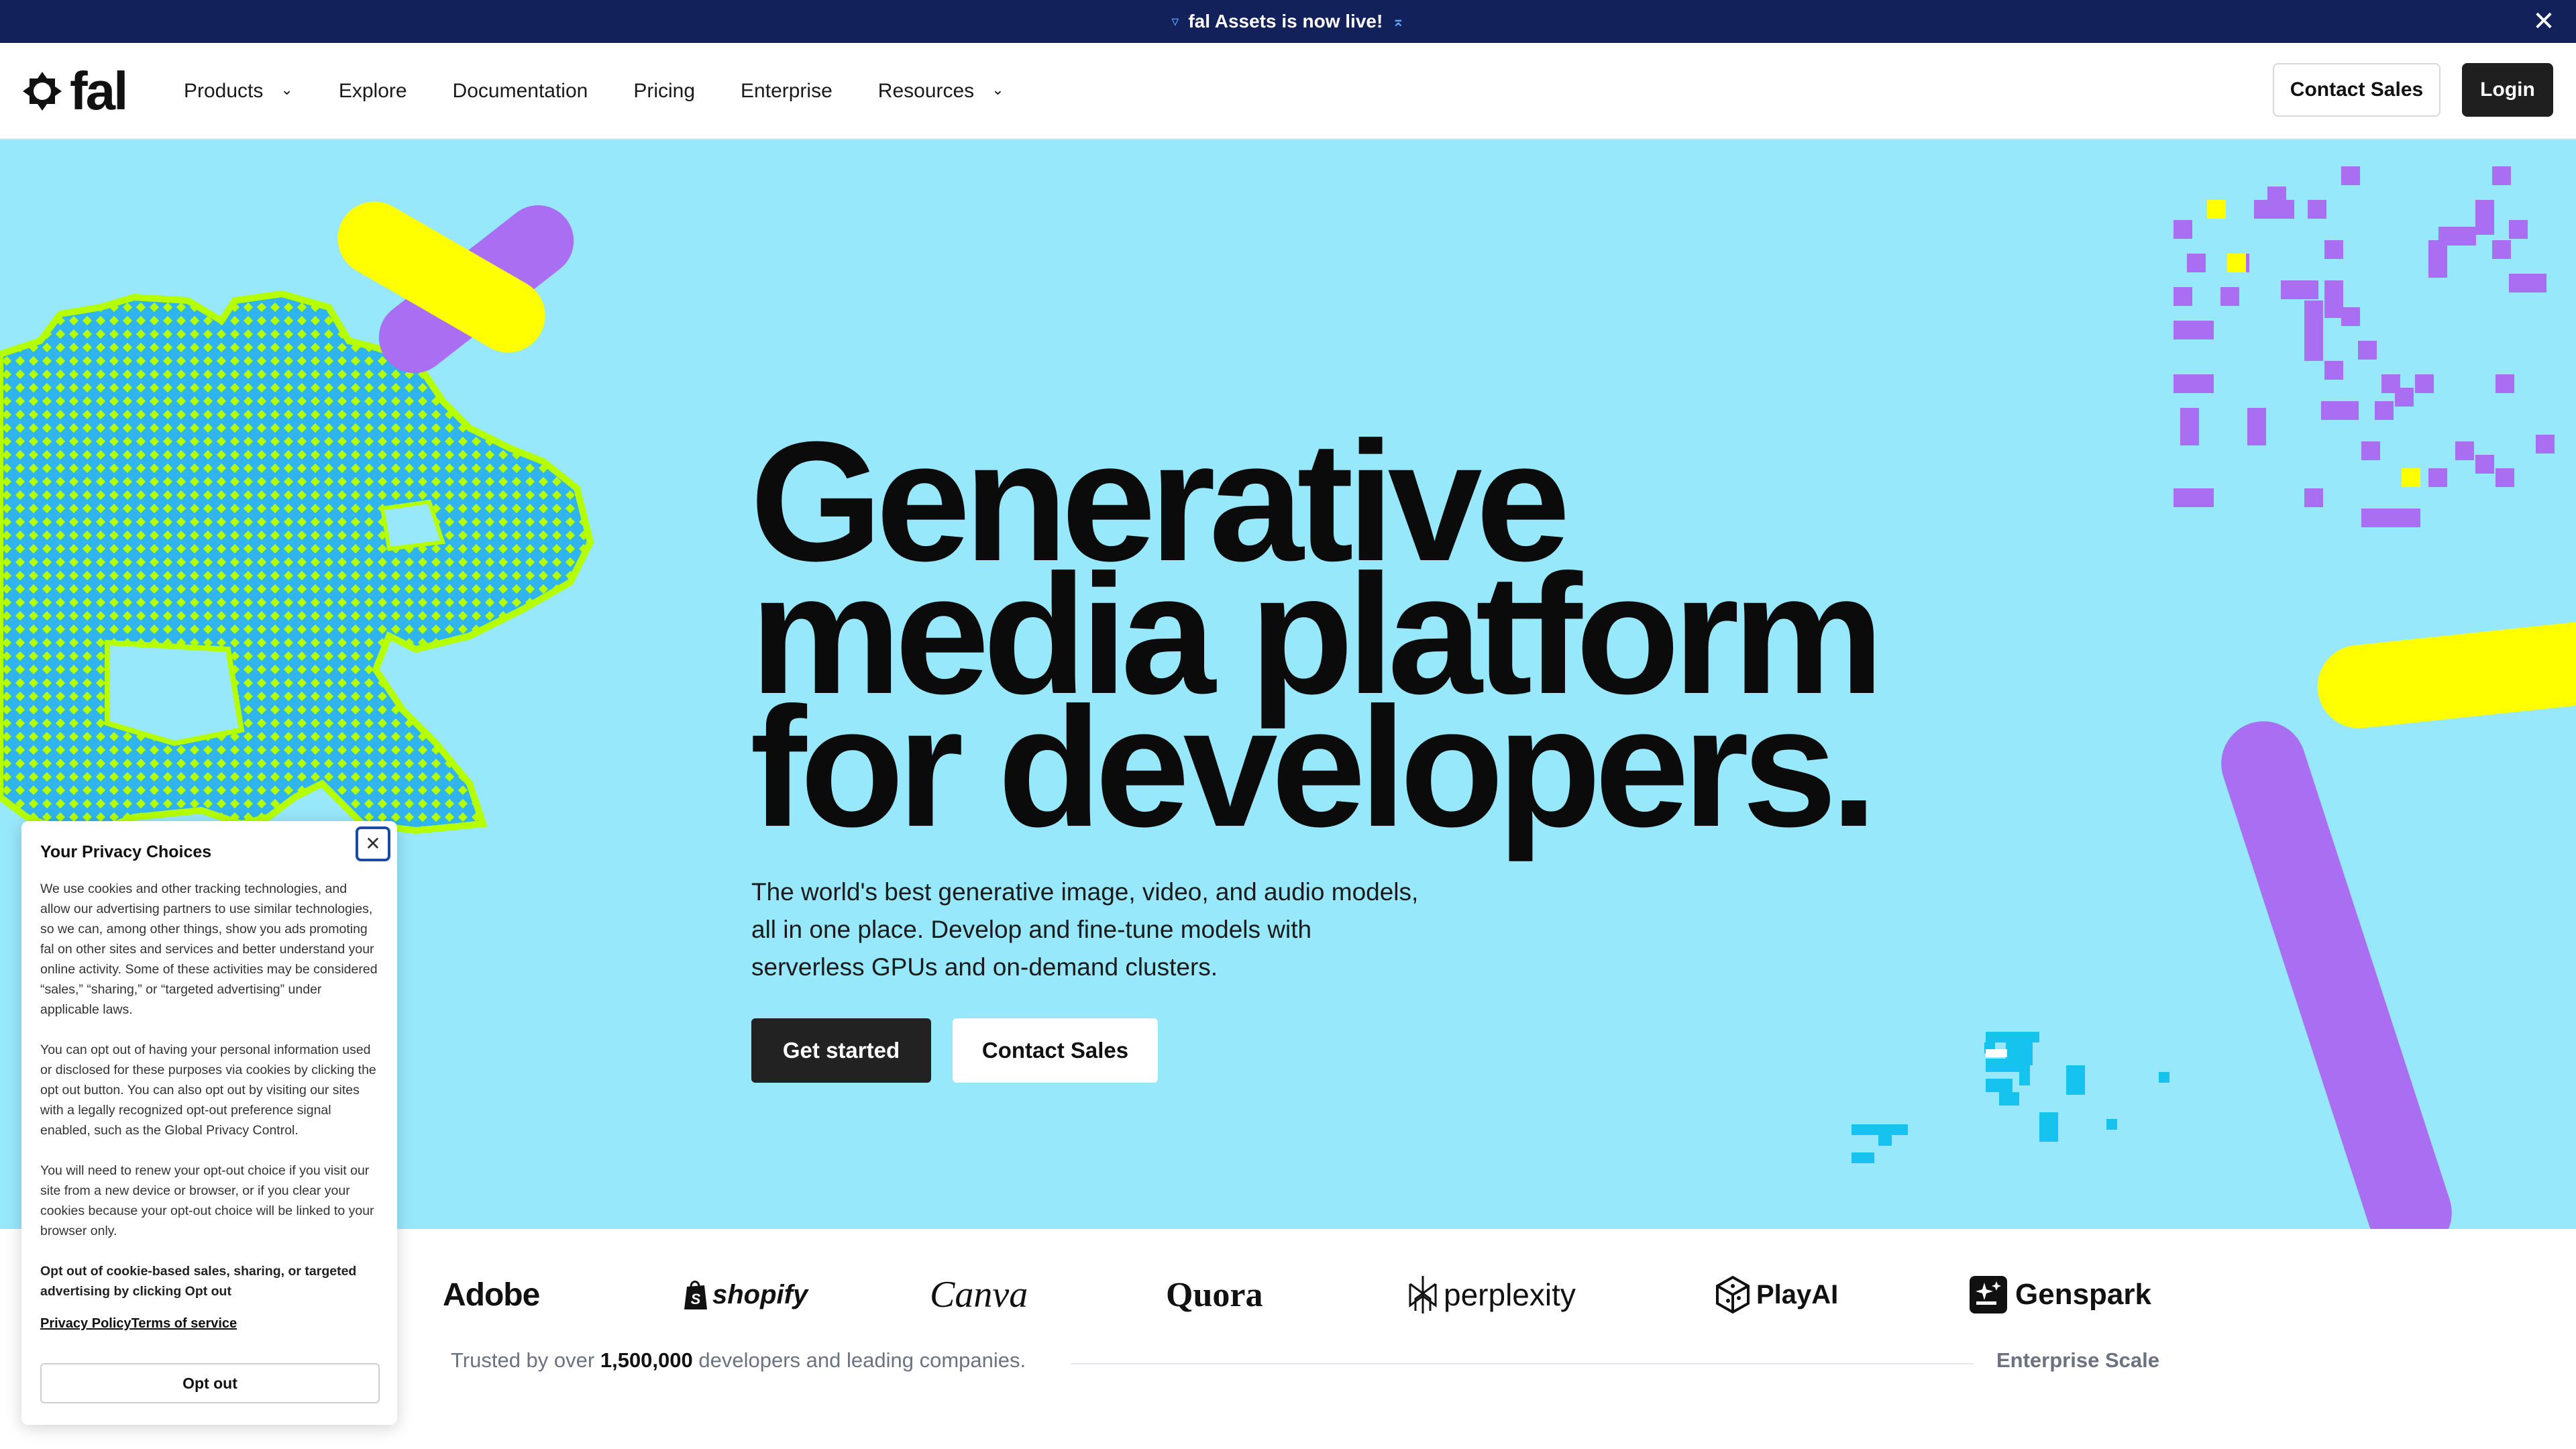 This screenshot has width=2576, height=1449. Describe the element at coordinates (523, 1360) in the screenshot. I see `trust-prefix: Trusted by over` at that location.